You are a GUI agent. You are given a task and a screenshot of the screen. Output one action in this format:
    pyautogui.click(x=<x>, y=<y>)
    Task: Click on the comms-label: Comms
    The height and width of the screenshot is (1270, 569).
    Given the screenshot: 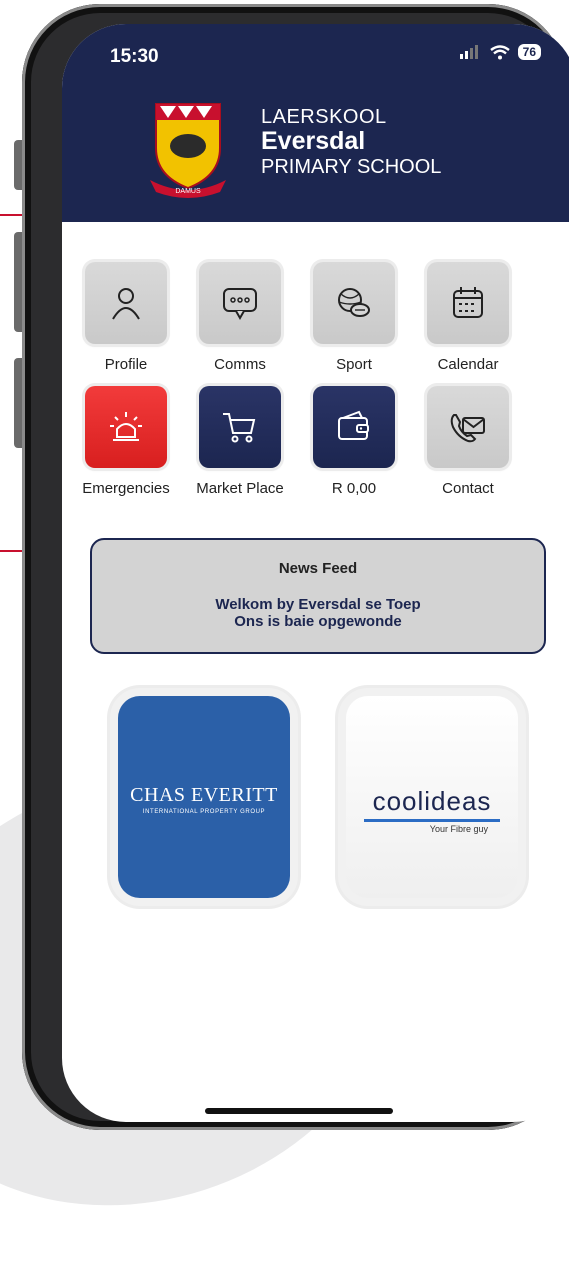 What is the action you would take?
    pyautogui.click(x=240, y=364)
    